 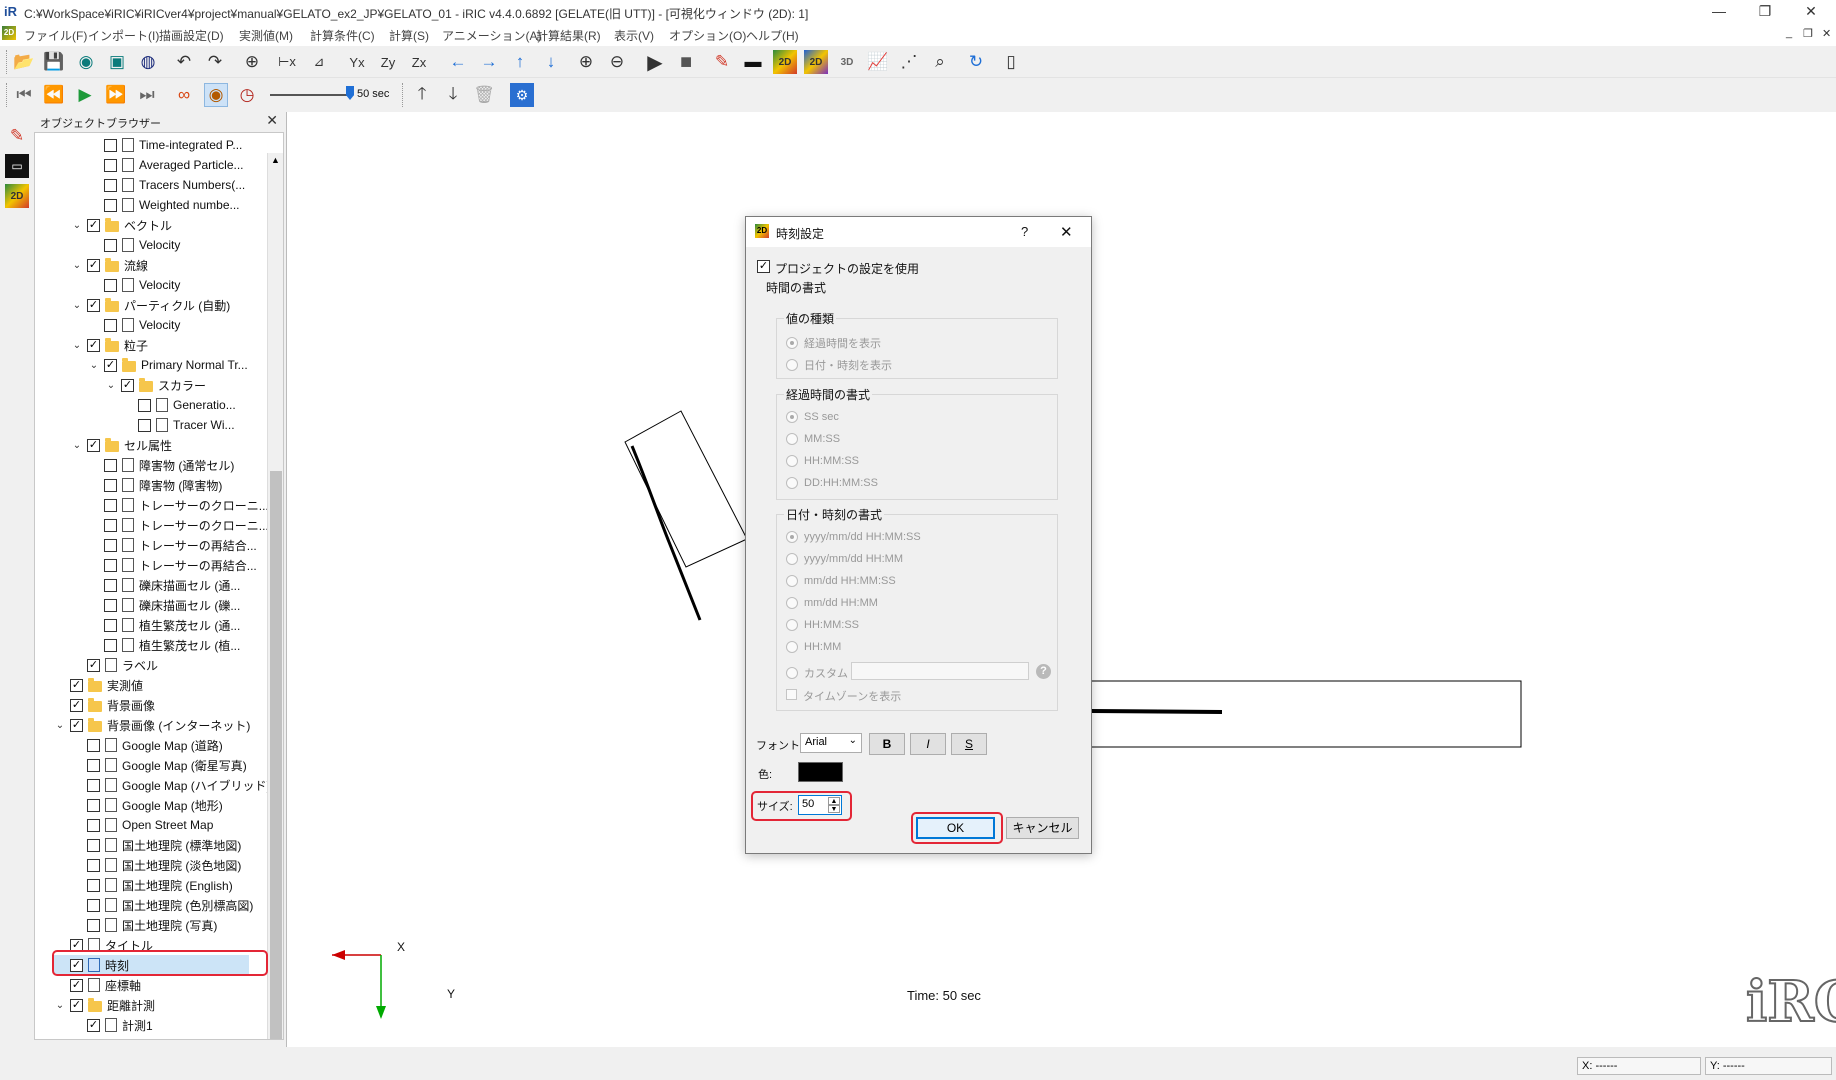 I want to click on timeline-slider-thumb, so click(x=350, y=93).